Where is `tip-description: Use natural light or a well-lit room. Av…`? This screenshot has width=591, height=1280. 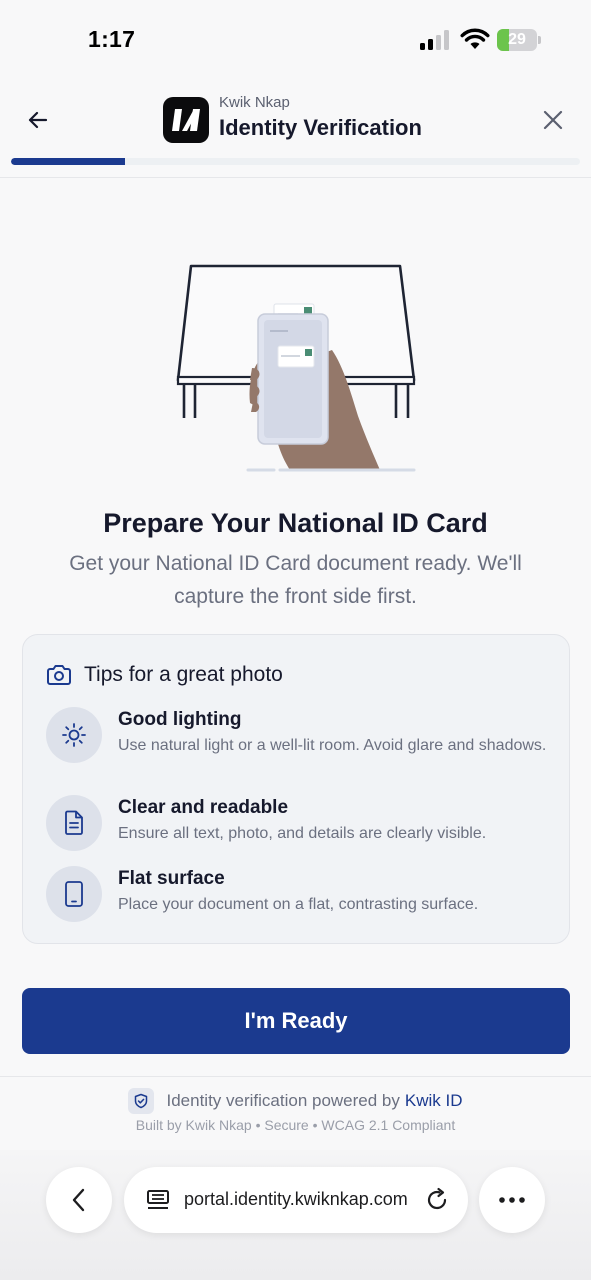 tip-description: Use natural light or a well-lit room. Av… is located at coordinates (332, 745).